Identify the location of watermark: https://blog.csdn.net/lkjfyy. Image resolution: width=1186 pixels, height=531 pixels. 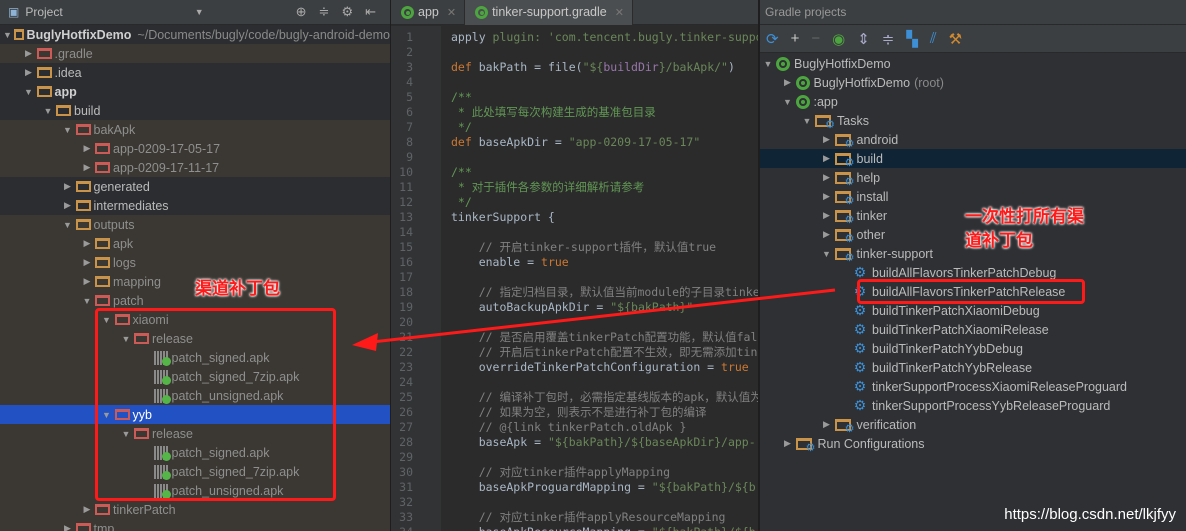
(1090, 514).